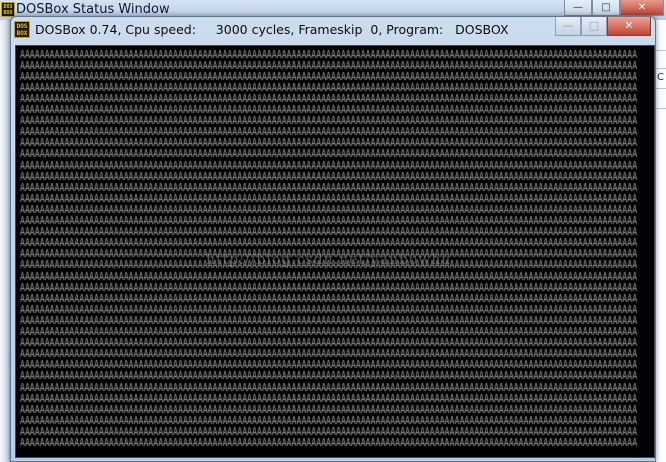  I want to click on status-window-edge-text: C, so click(660, 77).